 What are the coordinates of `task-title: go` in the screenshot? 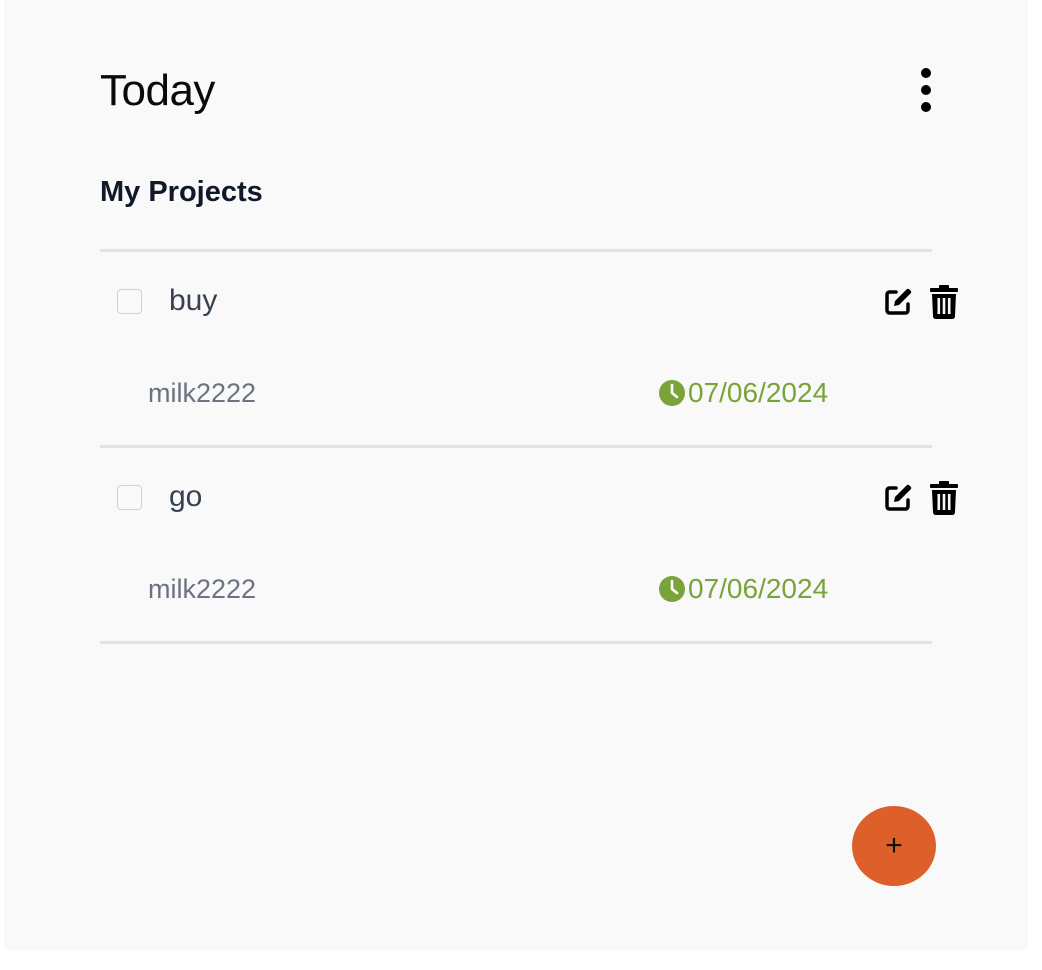 It's located at (186, 496).